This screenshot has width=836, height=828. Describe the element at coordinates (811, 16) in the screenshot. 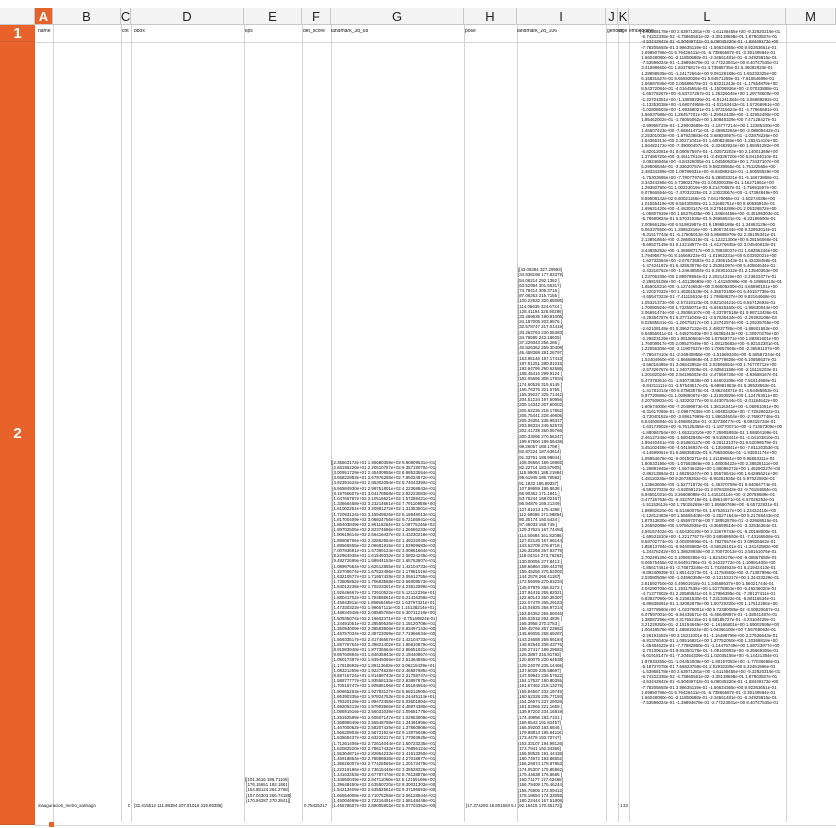

I see `column-header-m: M` at that location.